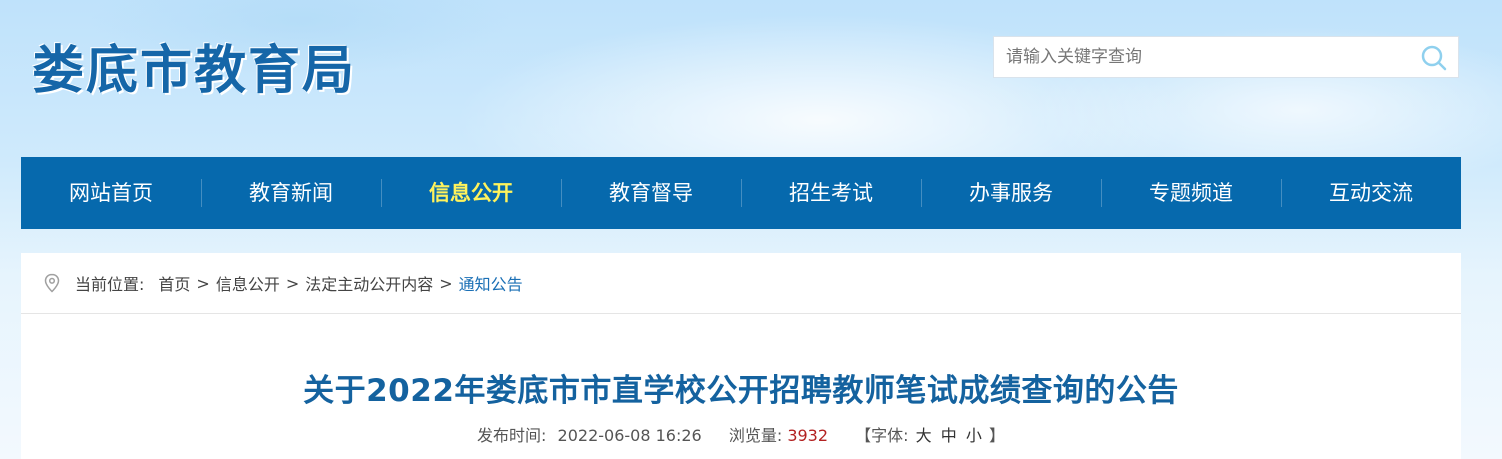 This screenshot has height=459, width=1502. I want to click on nav-item-services: 办事服务, so click(1011, 193).